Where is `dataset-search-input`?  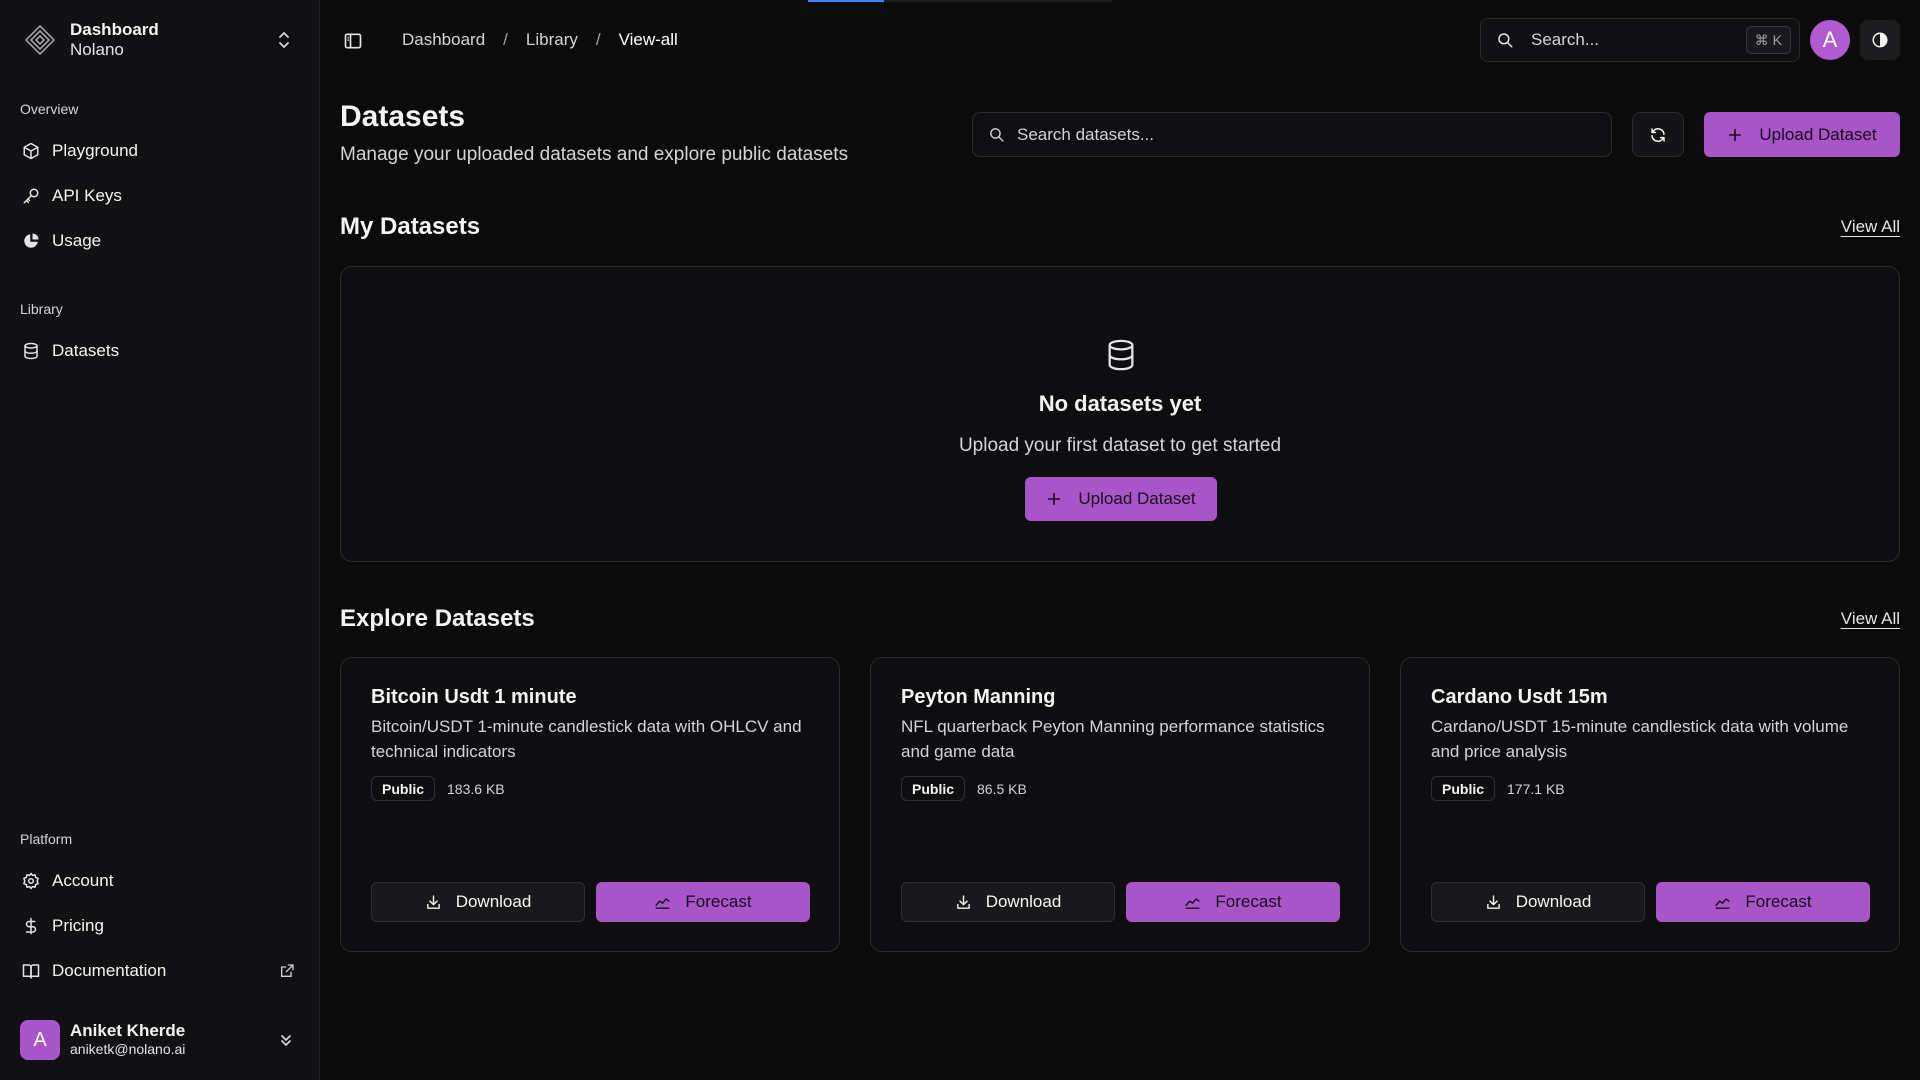
dataset-search-input is located at coordinates (1307, 134).